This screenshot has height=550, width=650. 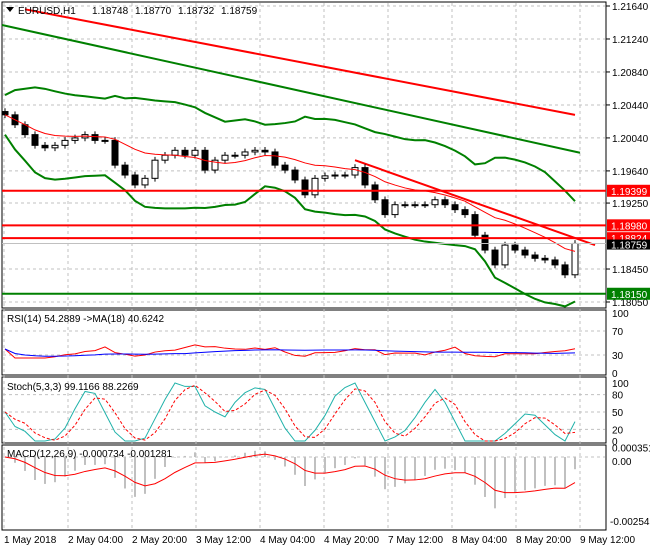 I want to click on macd-tick-label: 0.000351, so click(x=631, y=449).